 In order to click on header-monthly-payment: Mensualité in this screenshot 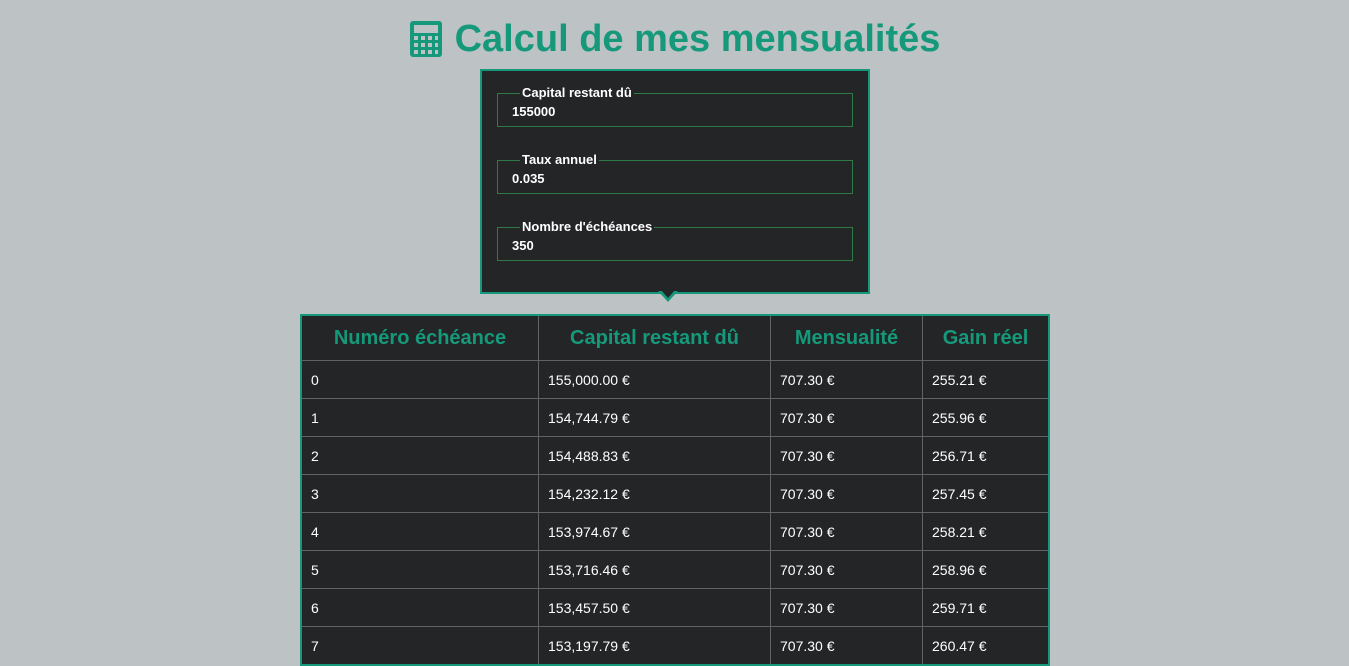, I will do `click(846, 337)`.